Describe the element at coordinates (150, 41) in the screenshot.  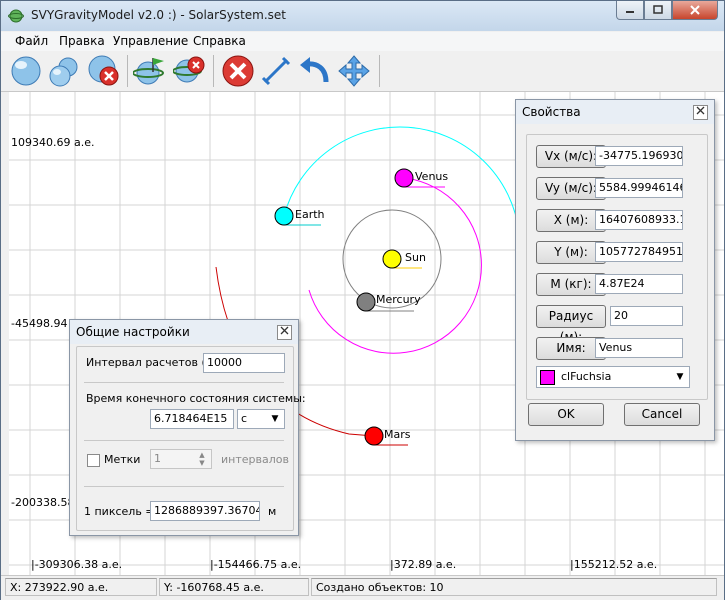
I see `menu-control: Управление` at that location.